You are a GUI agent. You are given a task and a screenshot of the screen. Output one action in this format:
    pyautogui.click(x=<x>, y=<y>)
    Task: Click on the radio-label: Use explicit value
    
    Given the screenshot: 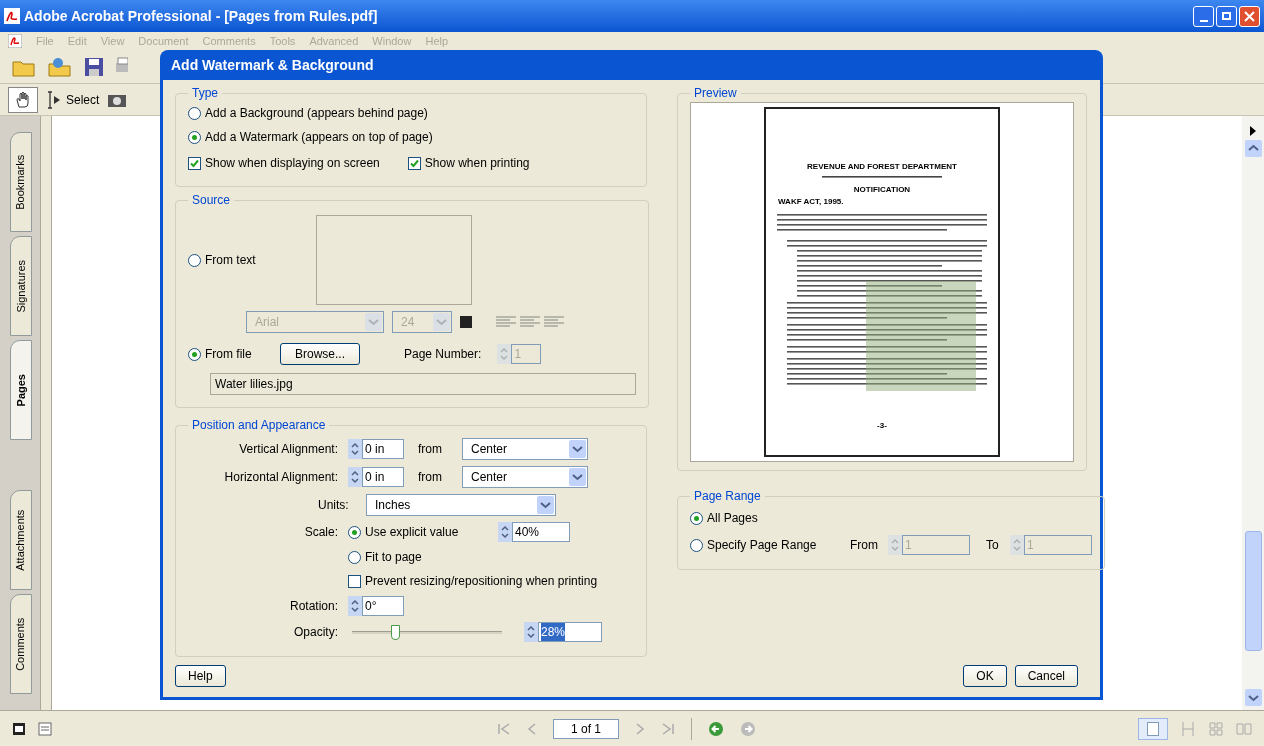 What is the action you would take?
    pyautogui.click(x=412, y=532)
    